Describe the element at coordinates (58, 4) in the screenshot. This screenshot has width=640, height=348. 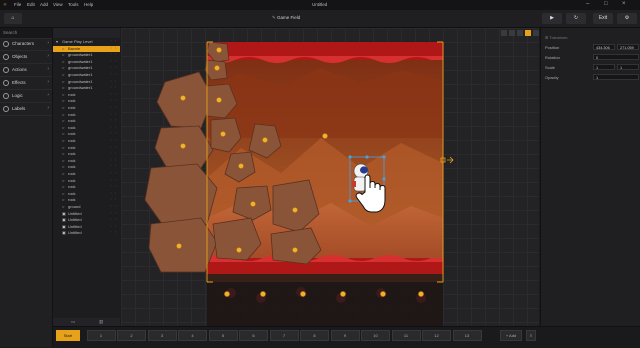
I see `menu-view: View` at that location.